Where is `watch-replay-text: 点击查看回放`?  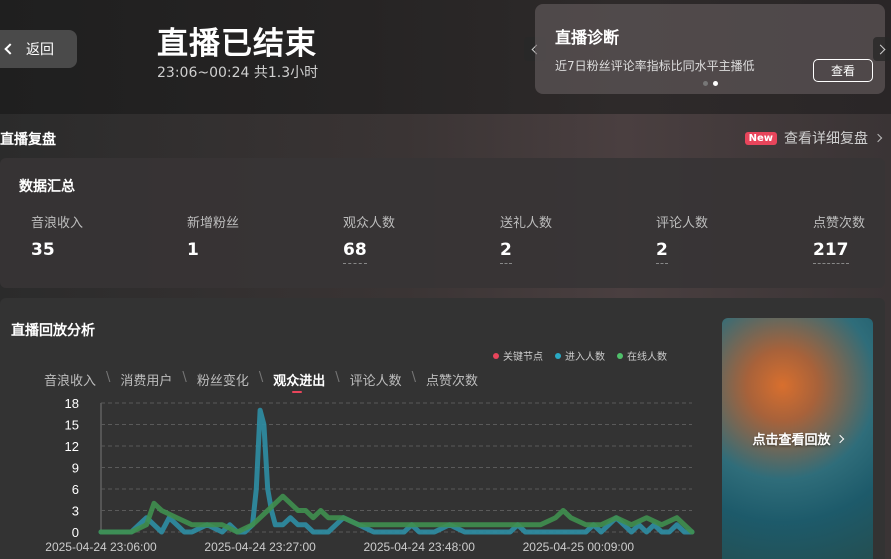
watch-replay-text: 点击查看回放 is located at coordinates (791, 440).